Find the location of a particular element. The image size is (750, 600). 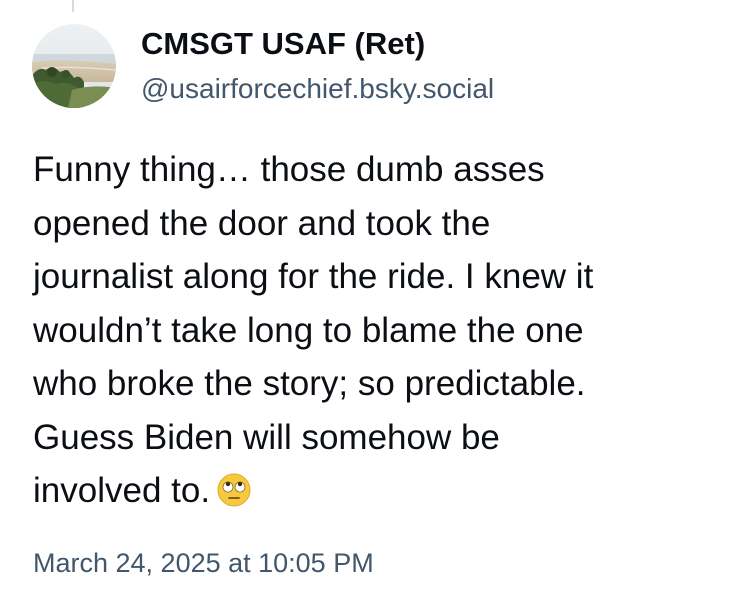

face-with-rolling-eyes-icon is located at coordinates (234, 490).